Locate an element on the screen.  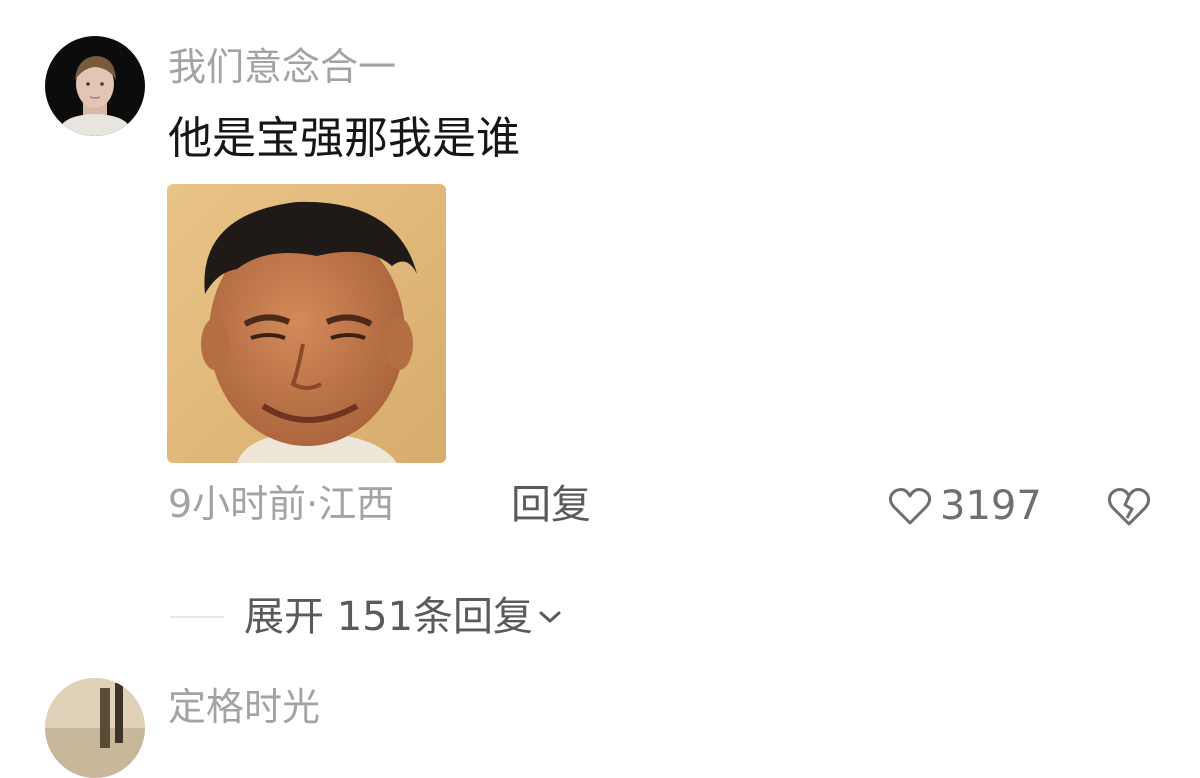
heart-outline-icon is located at coordinates (910, 506).